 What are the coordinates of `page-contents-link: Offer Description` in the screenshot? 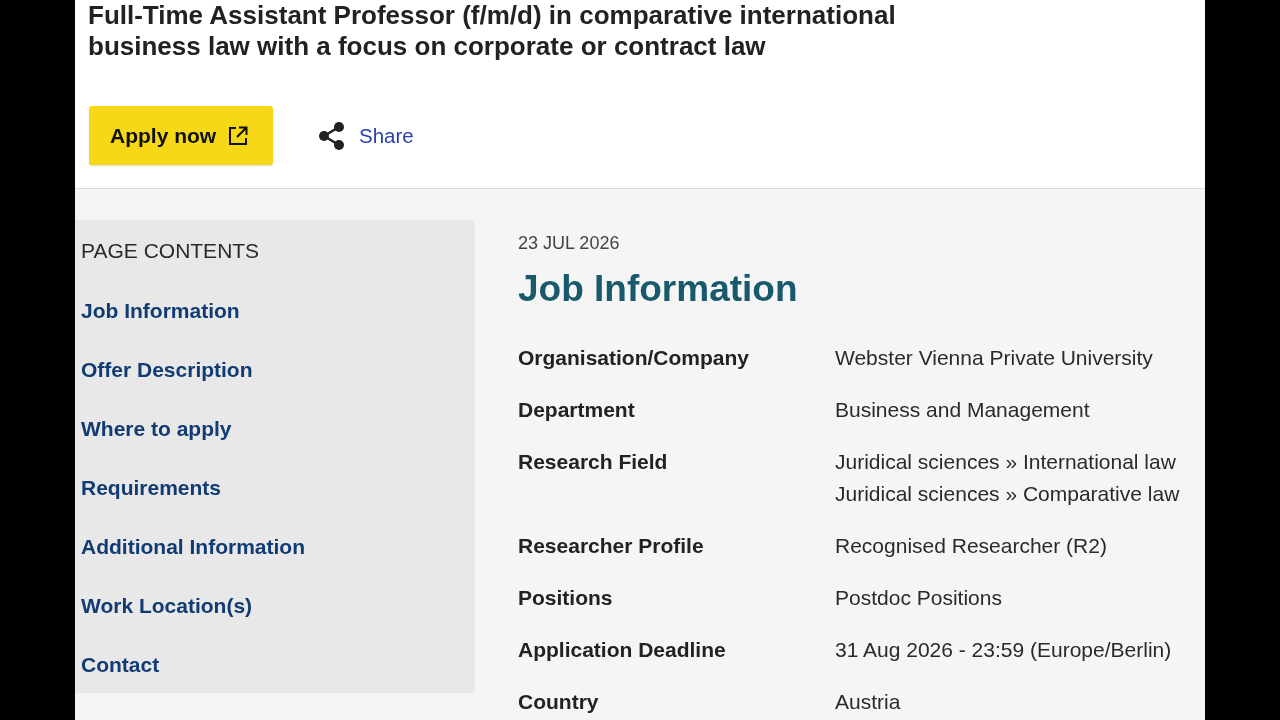 It's located at (167, 370).